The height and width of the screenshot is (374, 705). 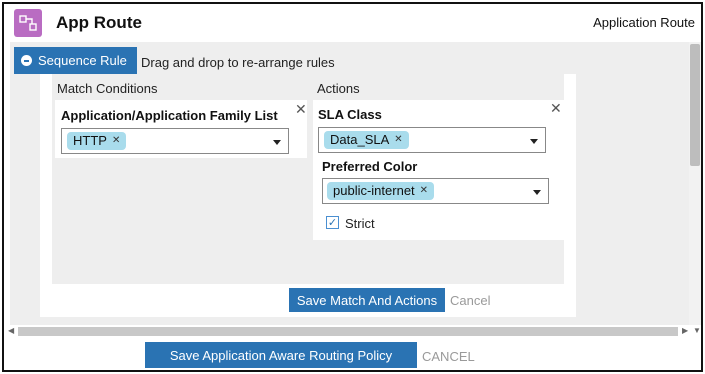 I want to click on save-policy-button: Save Application Aware Routing Policy, so click(x=281, y=355).